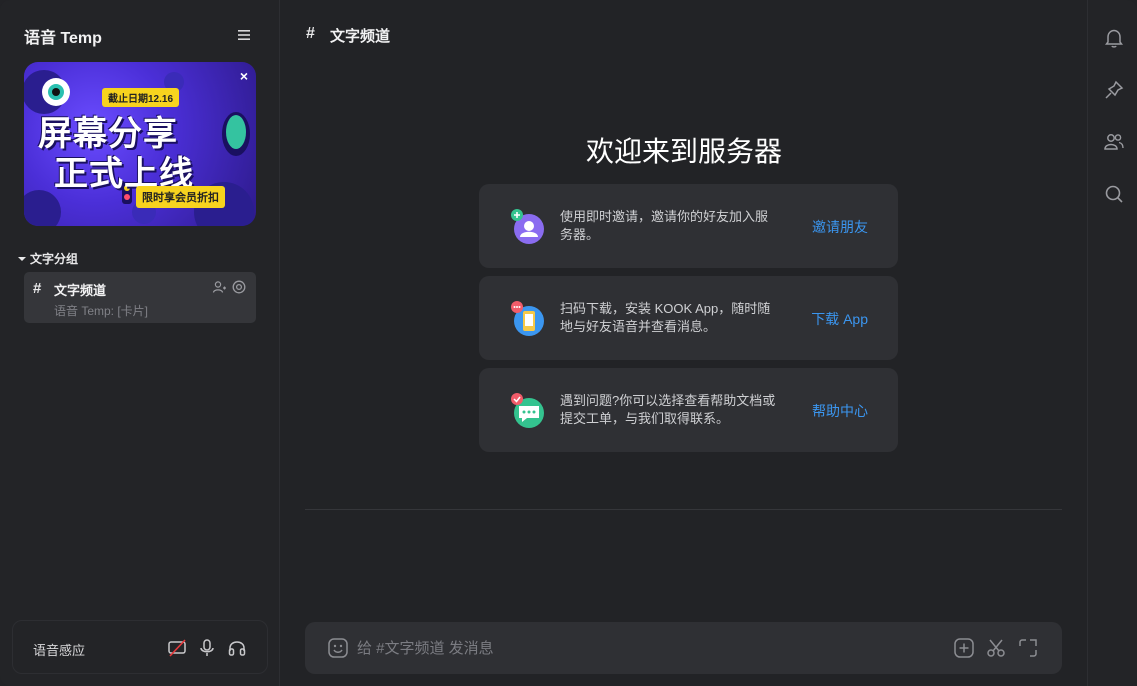 This screenshot has height=686, width=1137. Describe the element at coordinates (141, 97) in the screenshot. I see `banner-deadline: 截止日期12.16` at that location.